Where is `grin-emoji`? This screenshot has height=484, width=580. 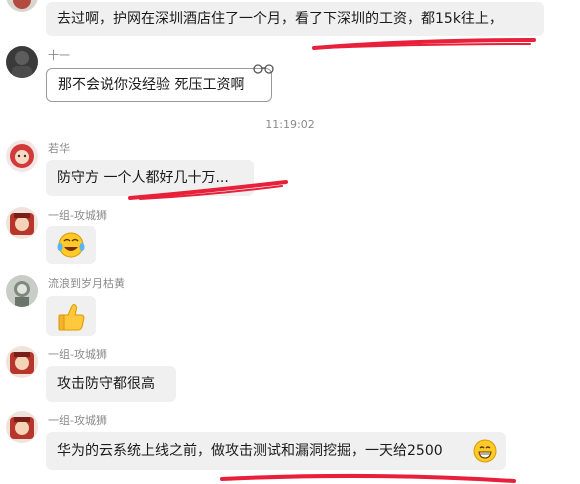
grin-emoji is located at coordinates (485, 451).